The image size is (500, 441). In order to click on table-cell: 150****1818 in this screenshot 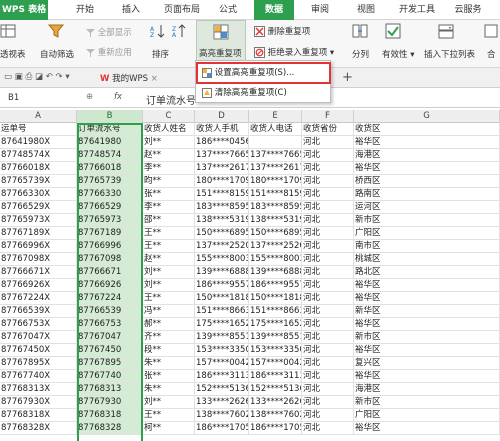, I will do `click(222, 298)`.